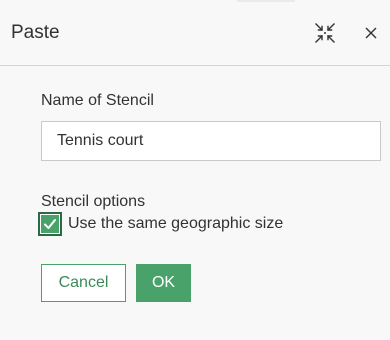  What do you see at coordinates (176, 223) in the screenshot?
I see `same-size-label: Use the same geographic size` at bounding box center [176, 223].